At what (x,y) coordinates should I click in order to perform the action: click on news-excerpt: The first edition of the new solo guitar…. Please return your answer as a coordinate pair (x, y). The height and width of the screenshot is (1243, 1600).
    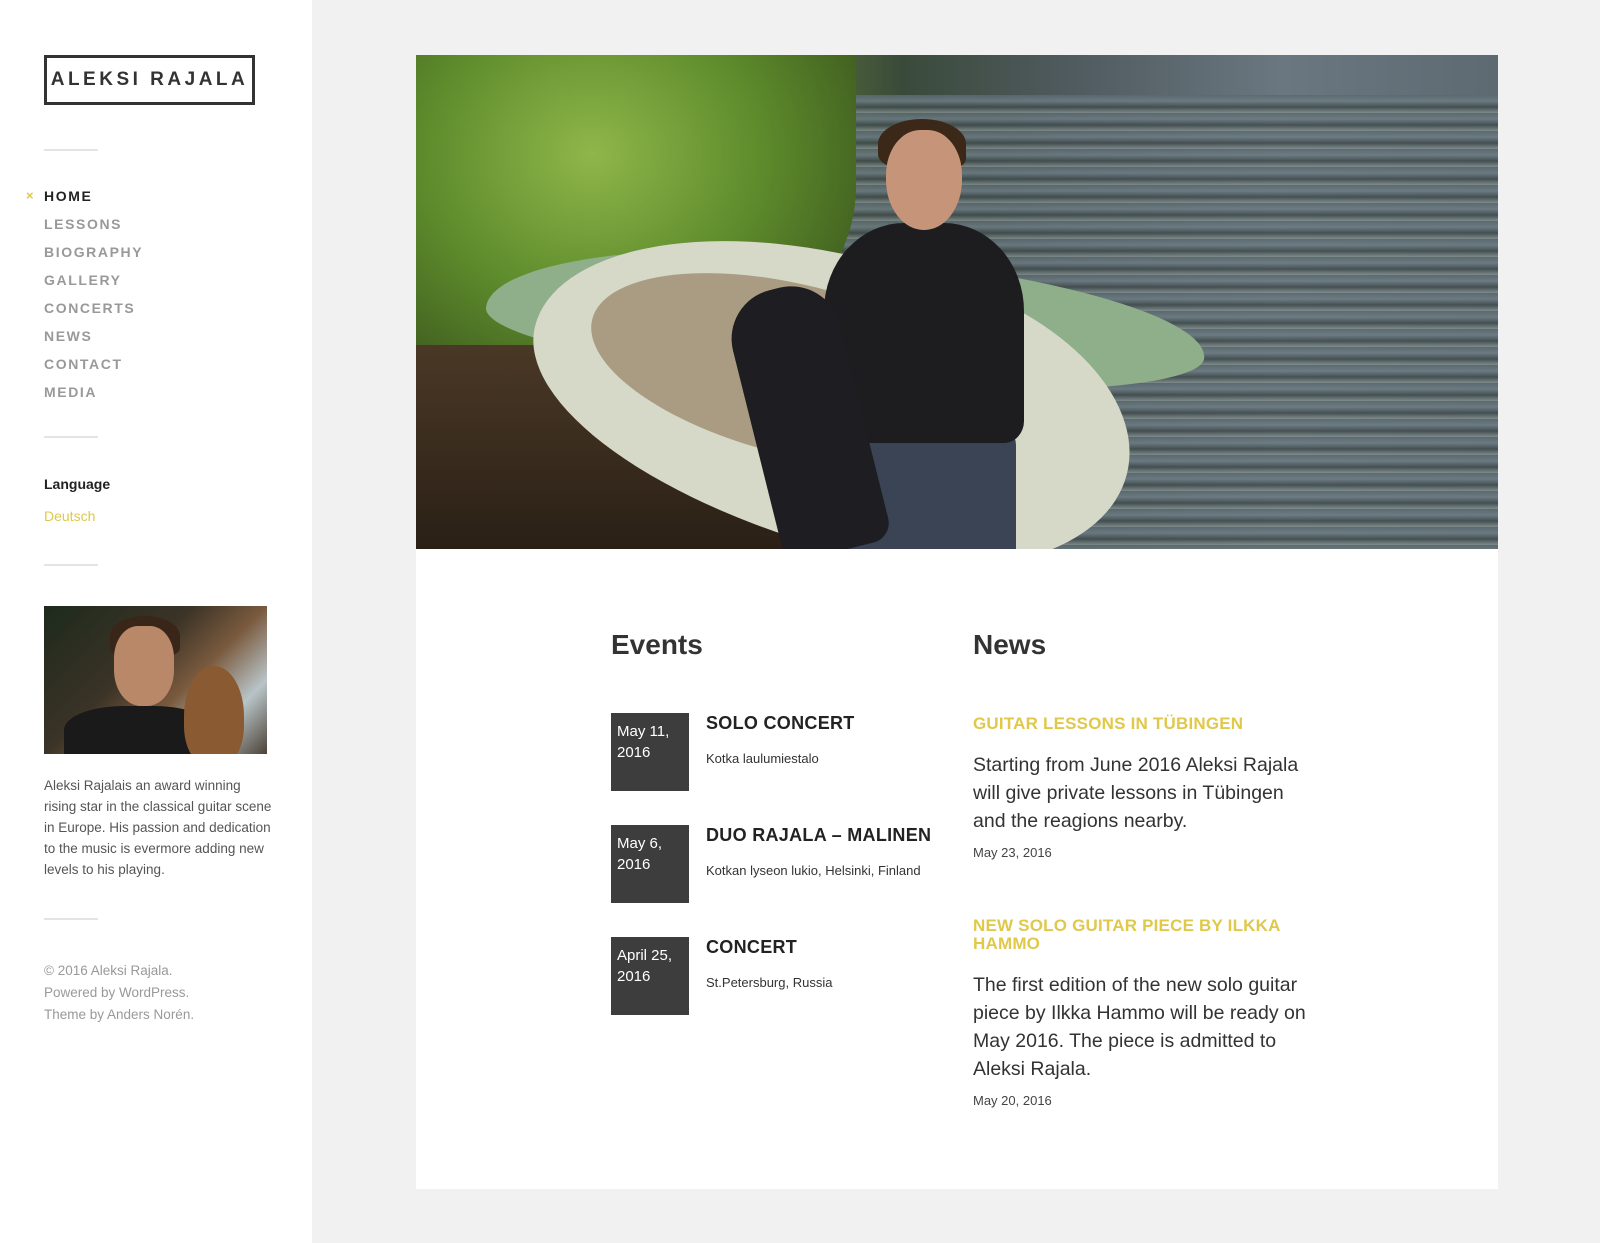
    Looking at the image, I should click on (1139, 1027).